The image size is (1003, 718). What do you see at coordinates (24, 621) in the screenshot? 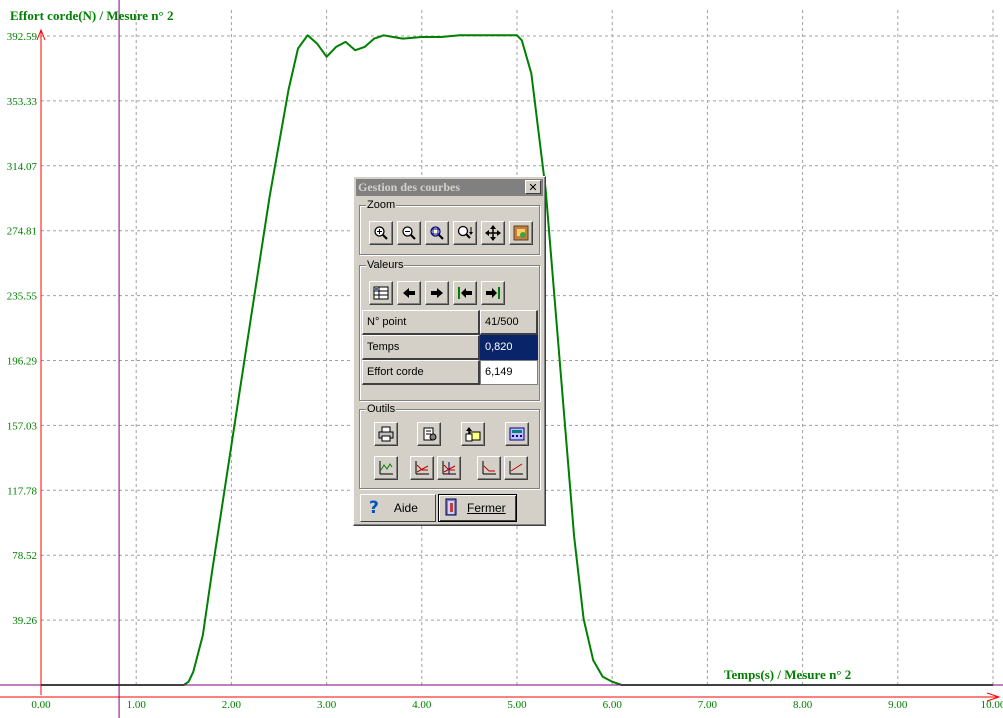
I see `y-tick-label: 39.26` at bounding box center [24, 621].